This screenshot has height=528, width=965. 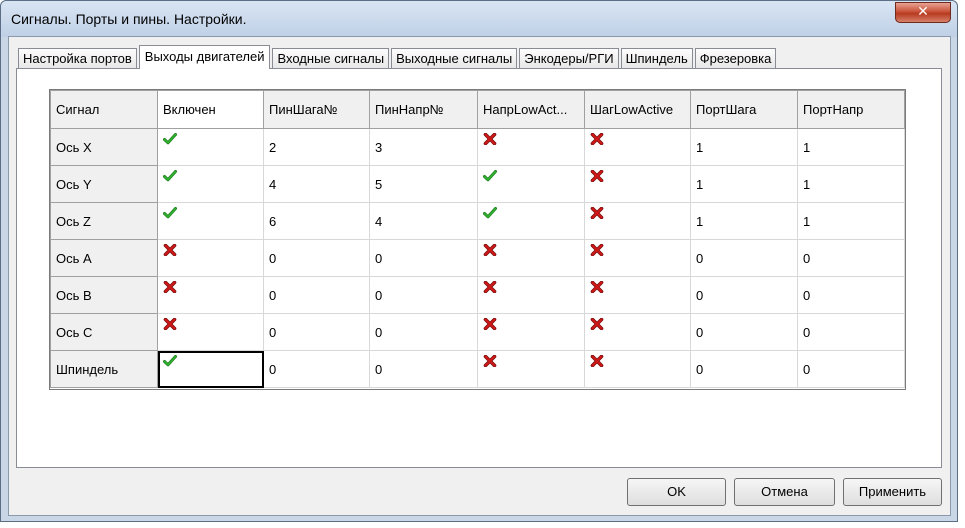 What do you see at coordinates (423, 109) in the screenshot?
I see `col-header-dir-pin: ПинНапр№` at bounding box center [423, 109].